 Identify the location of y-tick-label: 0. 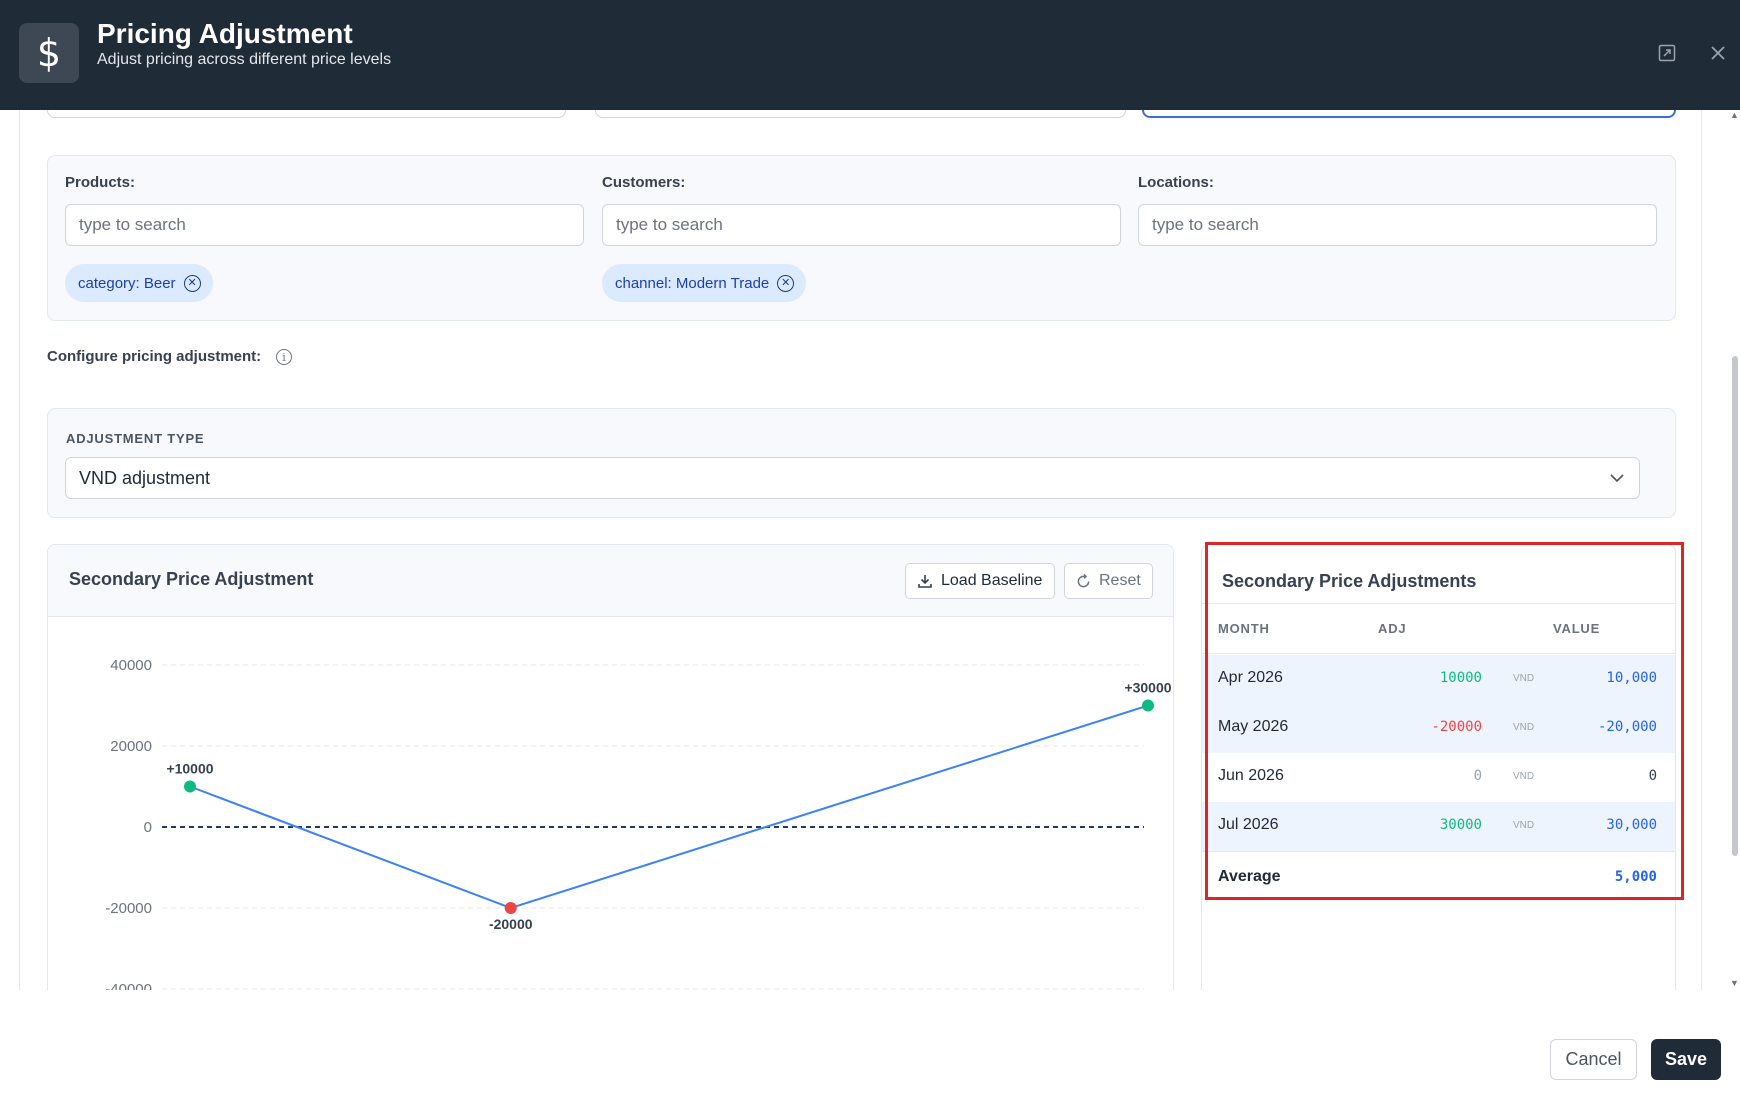
(148, 827).